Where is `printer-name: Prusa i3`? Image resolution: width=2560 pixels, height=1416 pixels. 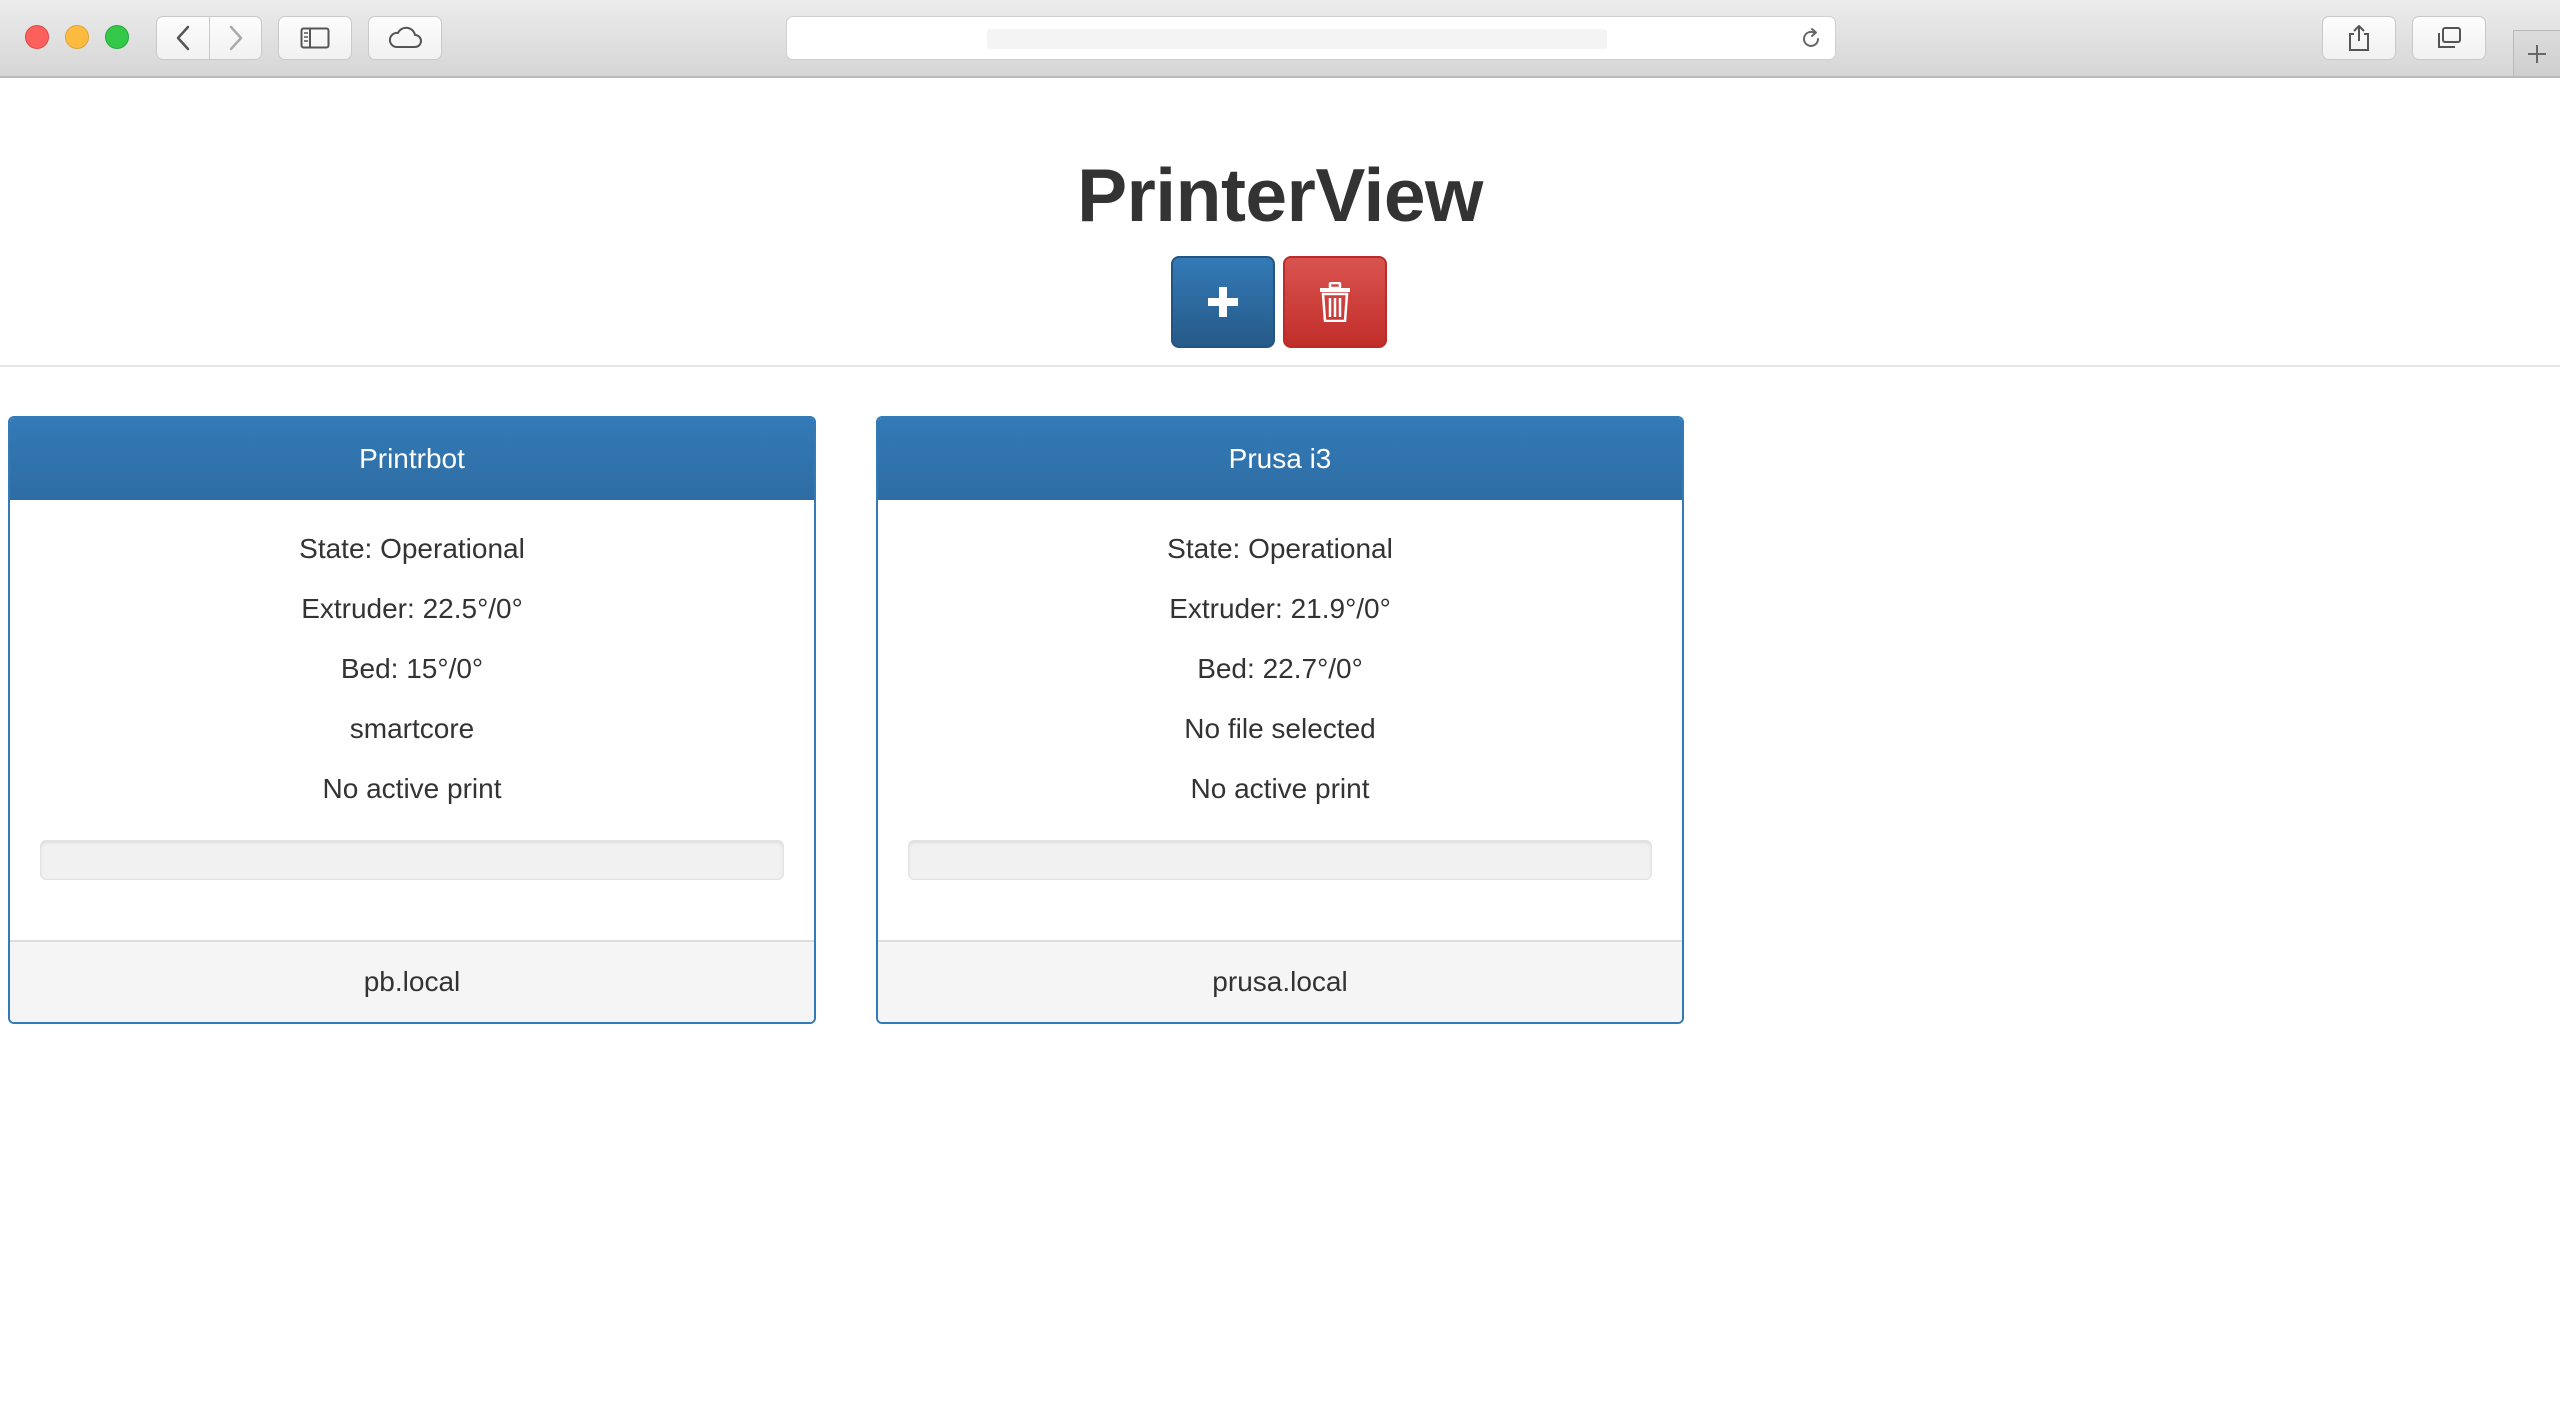 printer-name: Prusa i3 is located at coordinates (1280, 459).